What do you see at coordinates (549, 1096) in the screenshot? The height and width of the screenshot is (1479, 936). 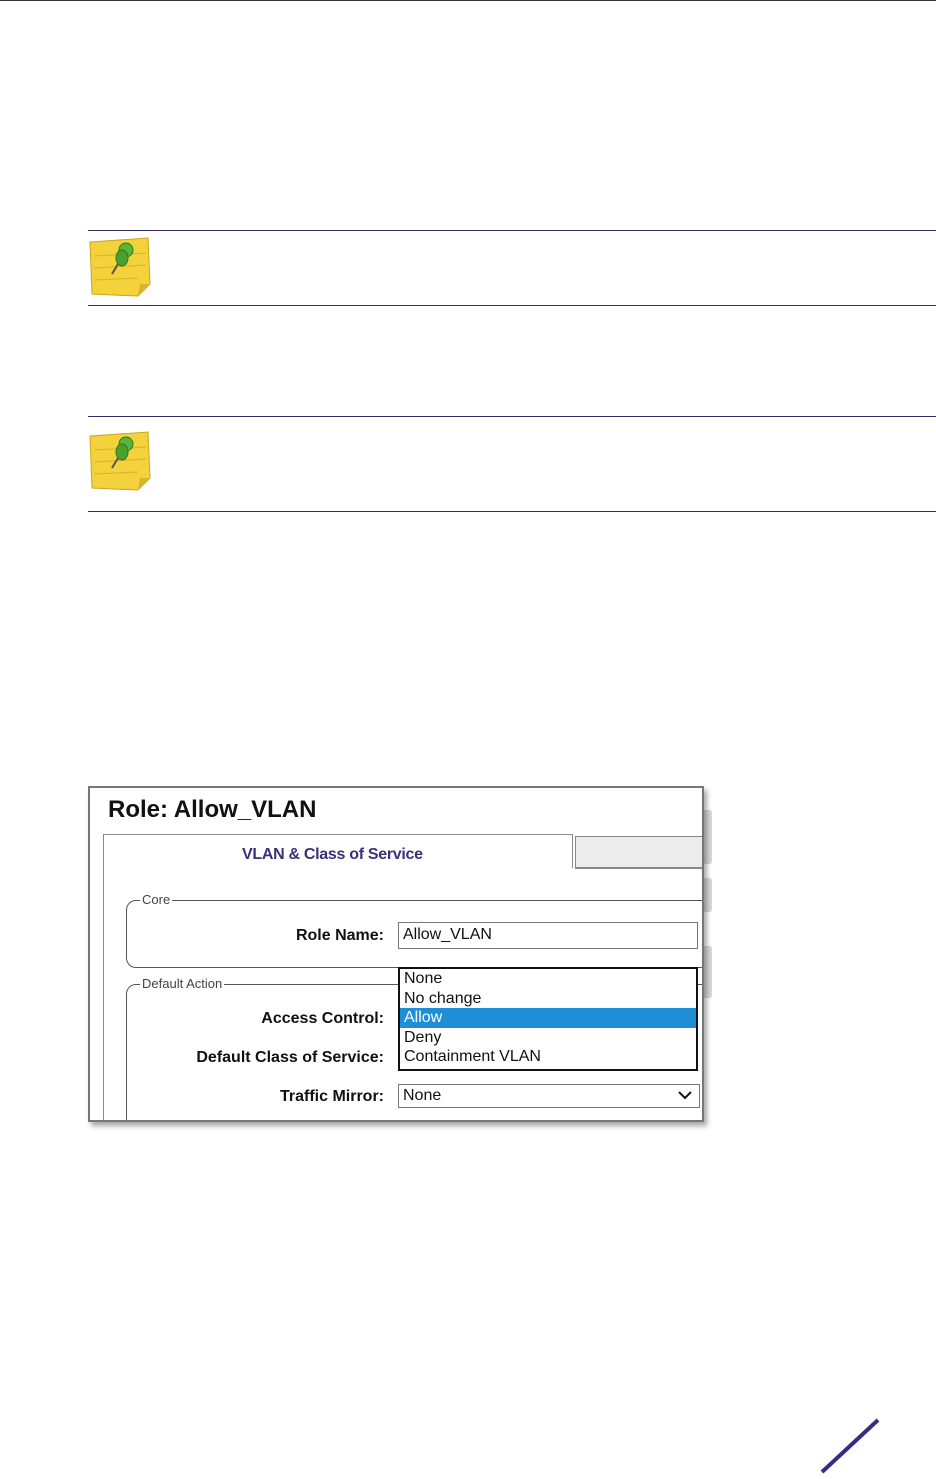 I see `traffic-mirror-select: None` at bounding box center [549, 1096].